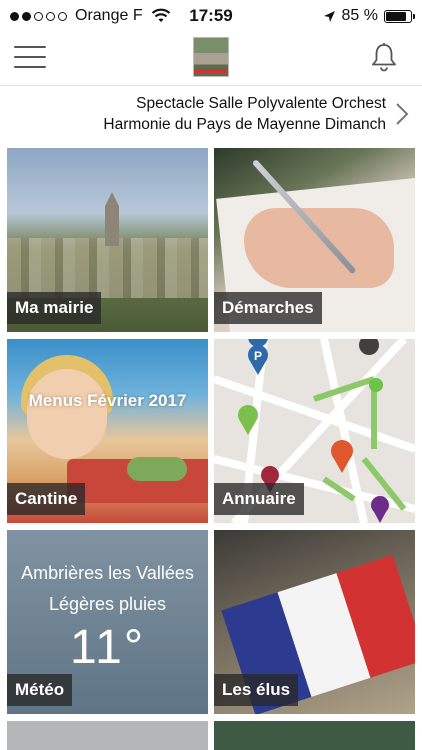 This screenshot has height=750, width=422. I want to click on ticker-line-2: Harmonie du Pays de Mayenne Dimanch, so click(244, 124).